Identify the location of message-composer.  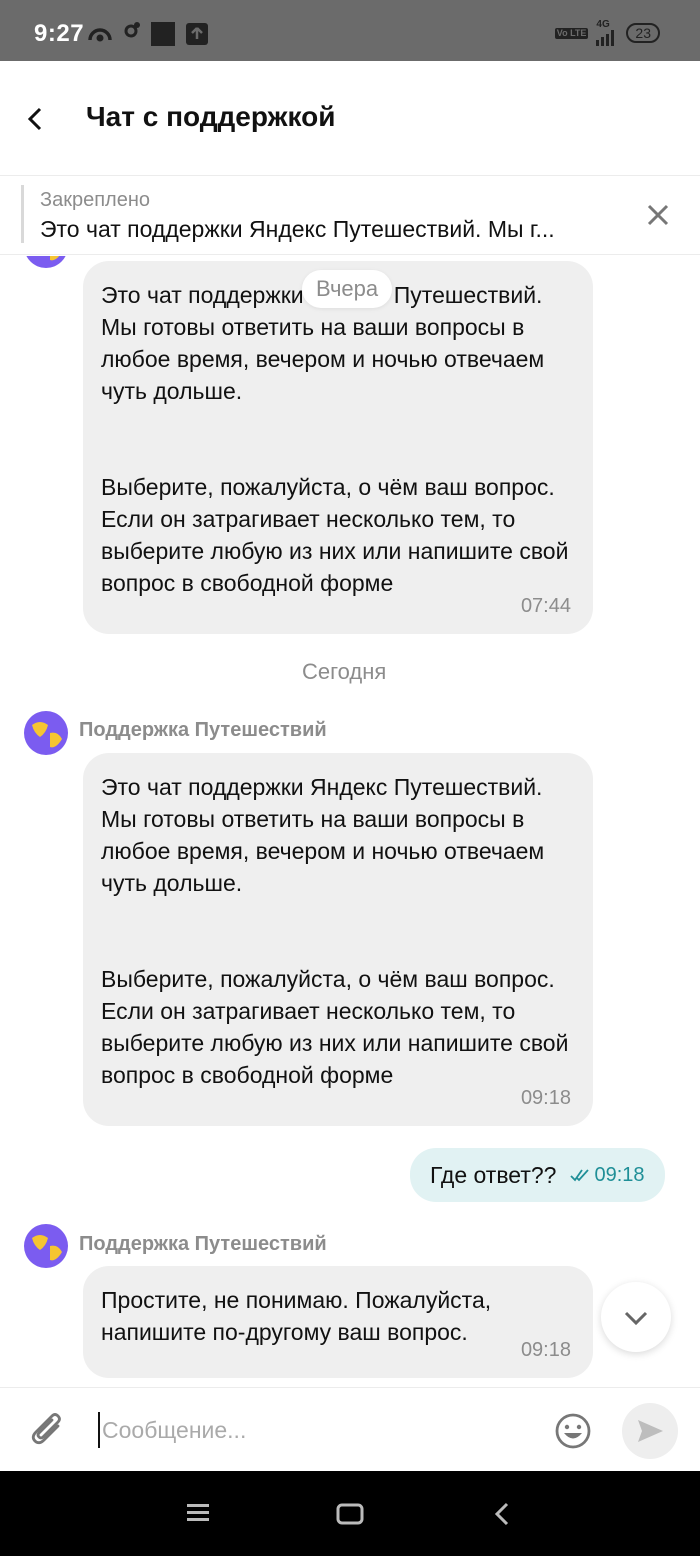
(350, 1429).